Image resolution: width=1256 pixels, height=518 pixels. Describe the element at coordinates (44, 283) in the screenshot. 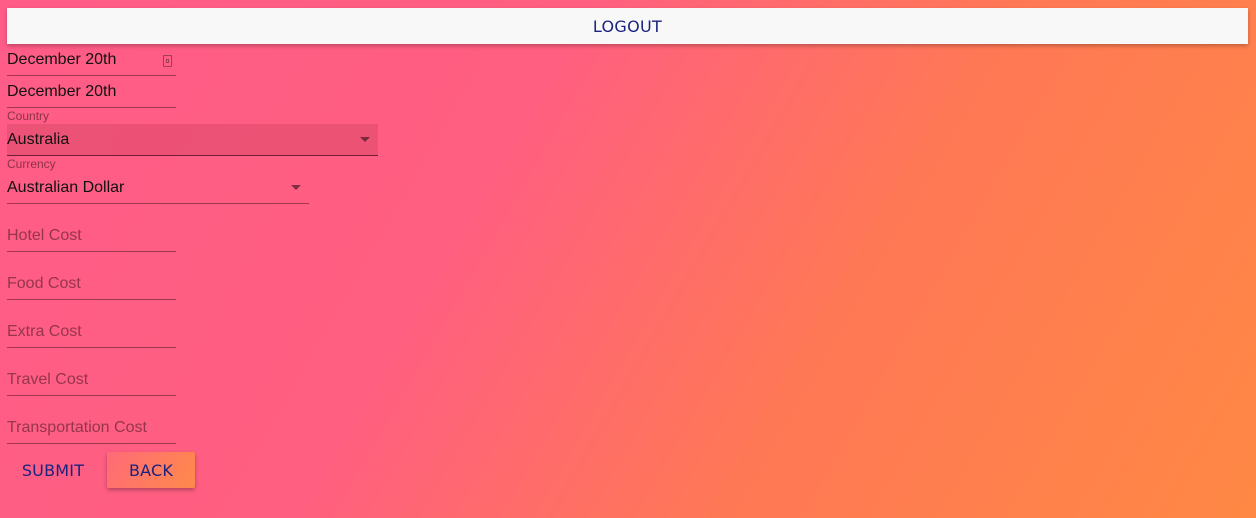

I see `food-cost-placeholder: Food Cost` at that location.